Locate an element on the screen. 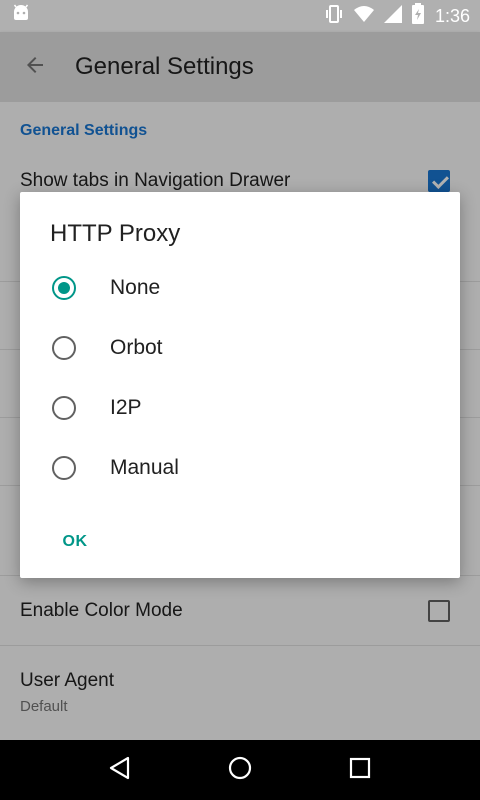  signal-icon is located at coordinates (393, 16).